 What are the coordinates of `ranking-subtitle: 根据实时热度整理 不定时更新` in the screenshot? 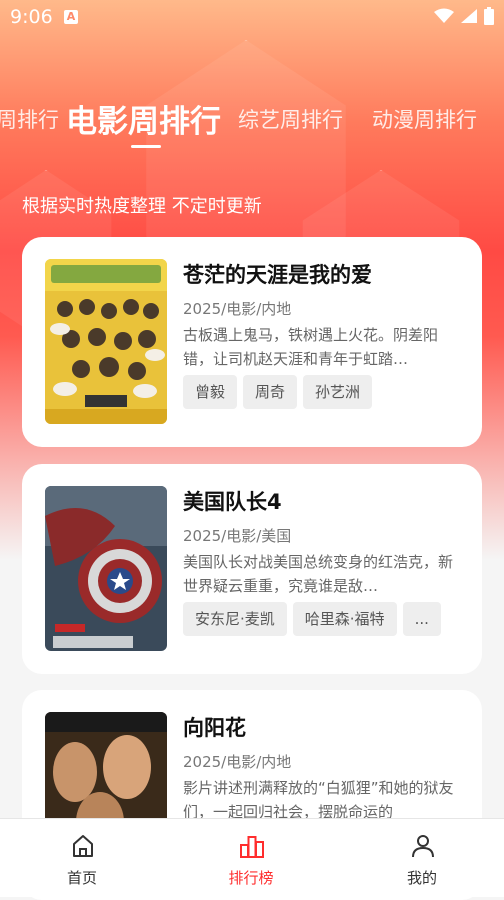 It's located at (142, 206).